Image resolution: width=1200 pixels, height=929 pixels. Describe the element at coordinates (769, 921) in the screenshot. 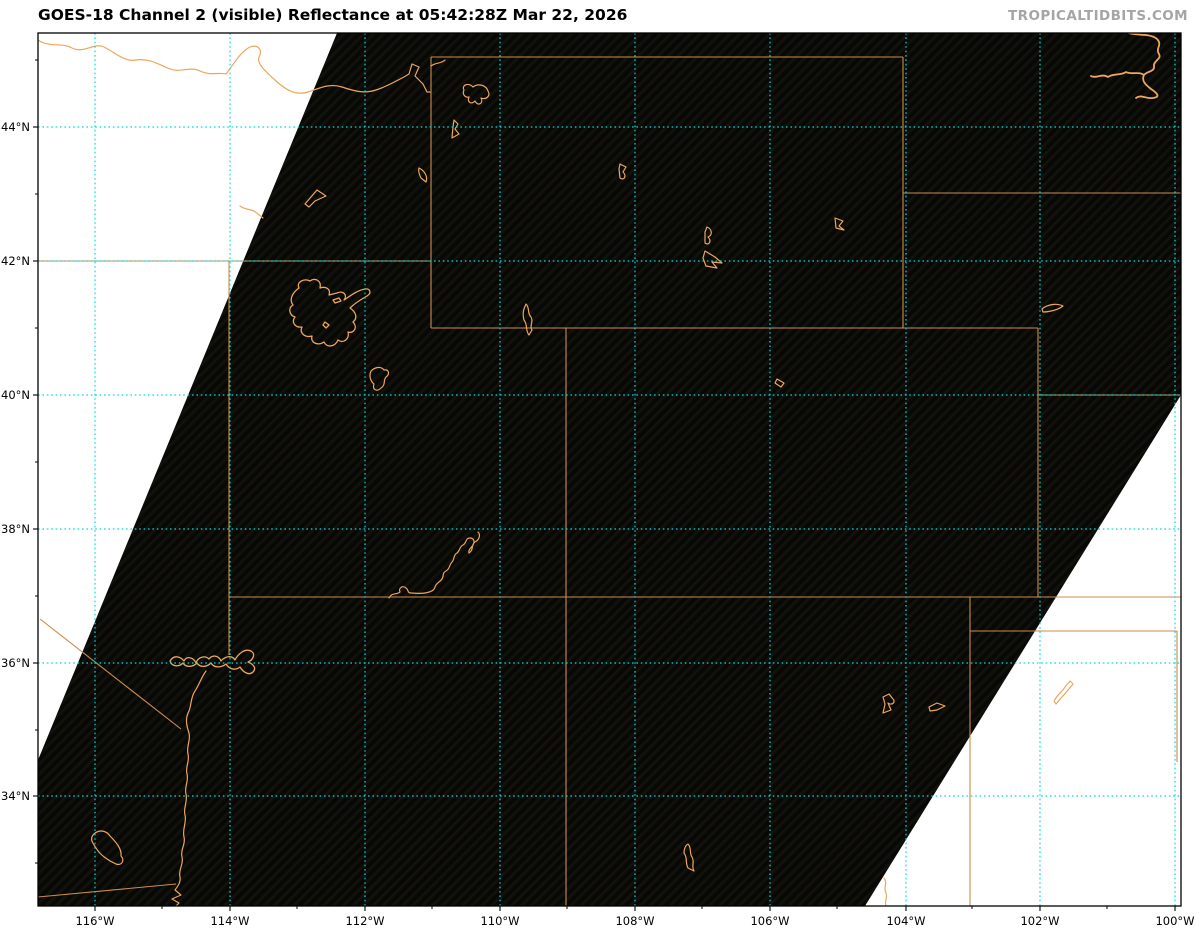

I see `axis-label-lon: 106°W` at that location.